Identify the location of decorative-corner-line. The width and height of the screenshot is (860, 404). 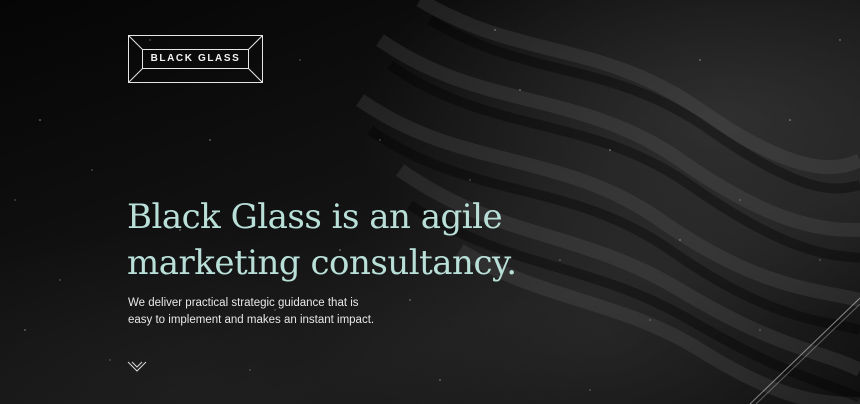
(804, 350).